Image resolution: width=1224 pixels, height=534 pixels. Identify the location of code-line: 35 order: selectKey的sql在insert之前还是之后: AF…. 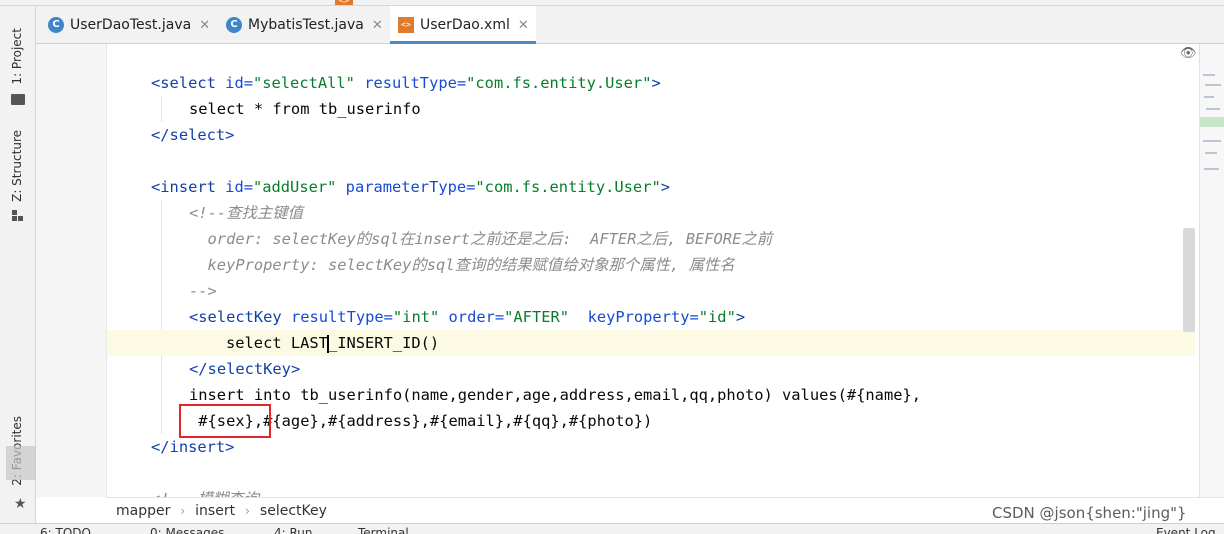
(651, 239).